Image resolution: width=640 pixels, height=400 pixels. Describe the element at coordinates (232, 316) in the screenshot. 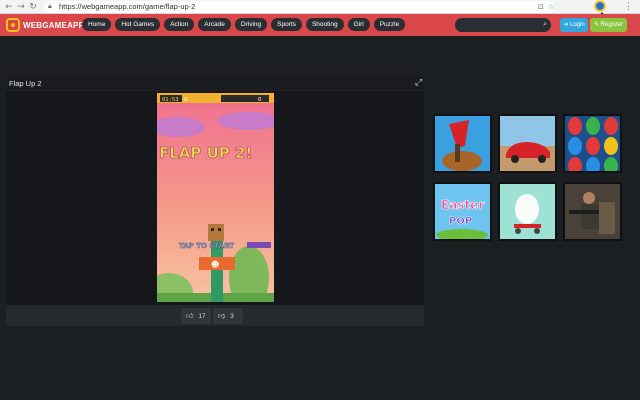

I see `dislike-count: 3` at that location.